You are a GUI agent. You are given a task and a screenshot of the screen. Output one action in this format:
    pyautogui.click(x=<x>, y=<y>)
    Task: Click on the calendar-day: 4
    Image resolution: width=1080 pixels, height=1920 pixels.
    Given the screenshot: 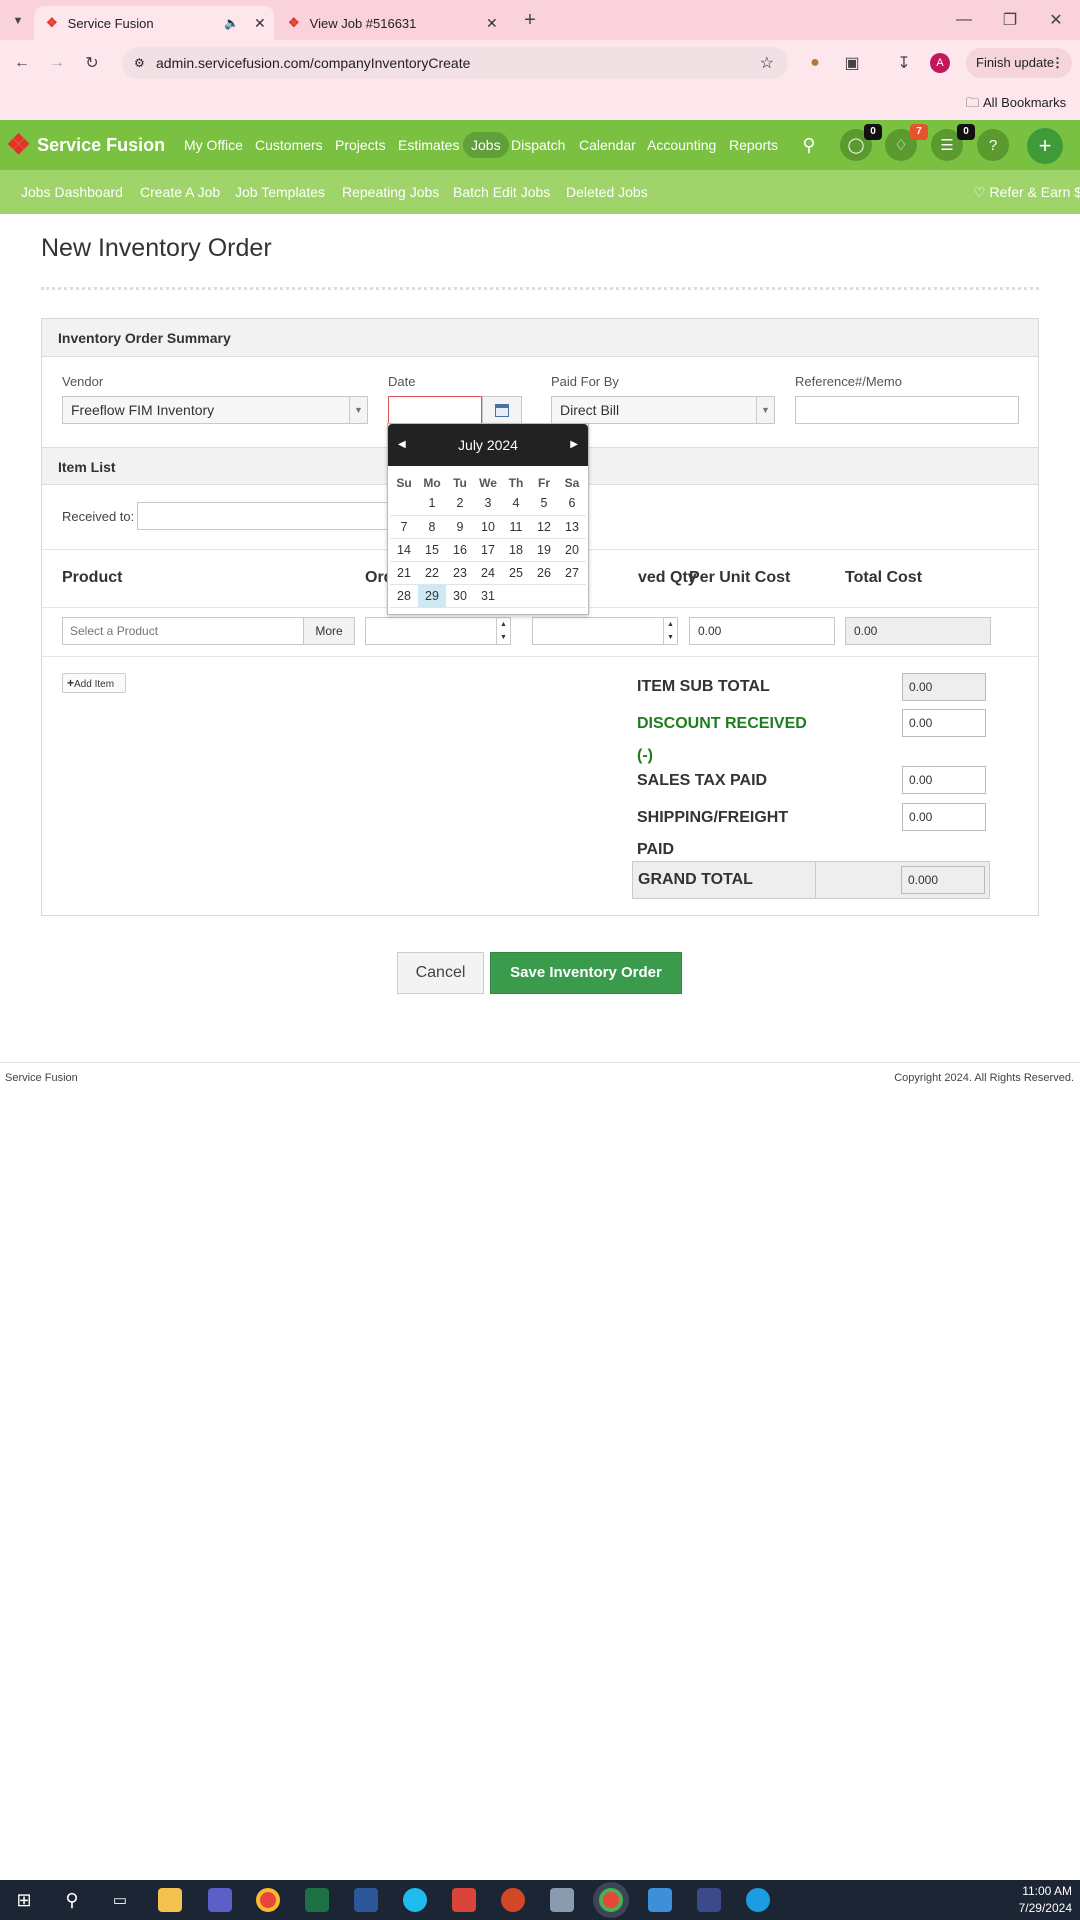 What is the action you would take?
    pyautogui.click(x=516, y=504)
    